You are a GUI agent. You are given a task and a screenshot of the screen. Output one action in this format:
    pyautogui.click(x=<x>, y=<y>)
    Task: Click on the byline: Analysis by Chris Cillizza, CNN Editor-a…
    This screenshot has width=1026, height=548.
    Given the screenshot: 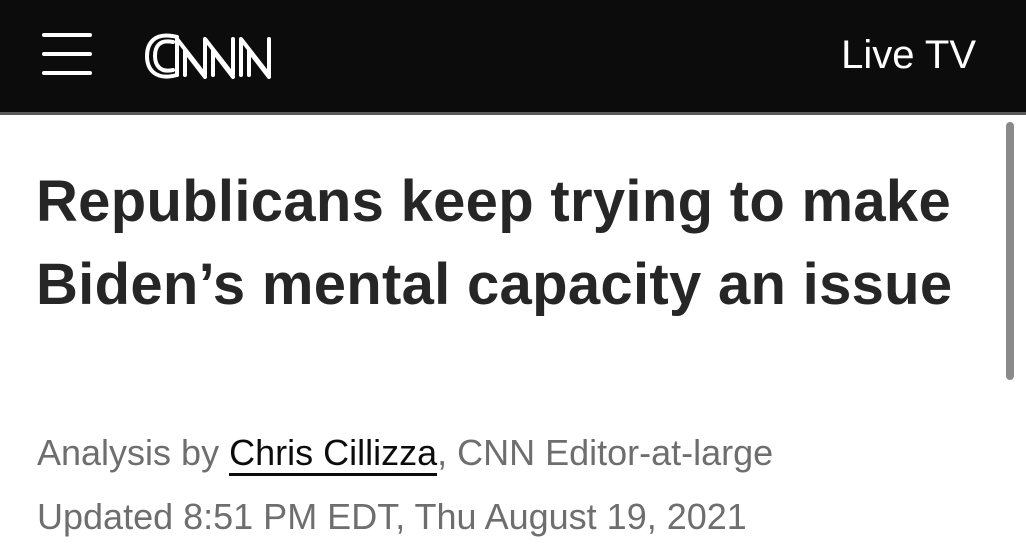 What is the action you would take?
    pyautogui.click(x=405, y=453)
    